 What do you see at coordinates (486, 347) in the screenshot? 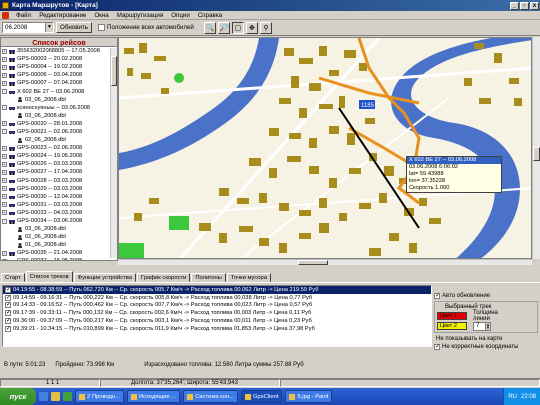
I see `wrong-coords-checkbox: Не корректные координаты` at bounding box center [486, 347].